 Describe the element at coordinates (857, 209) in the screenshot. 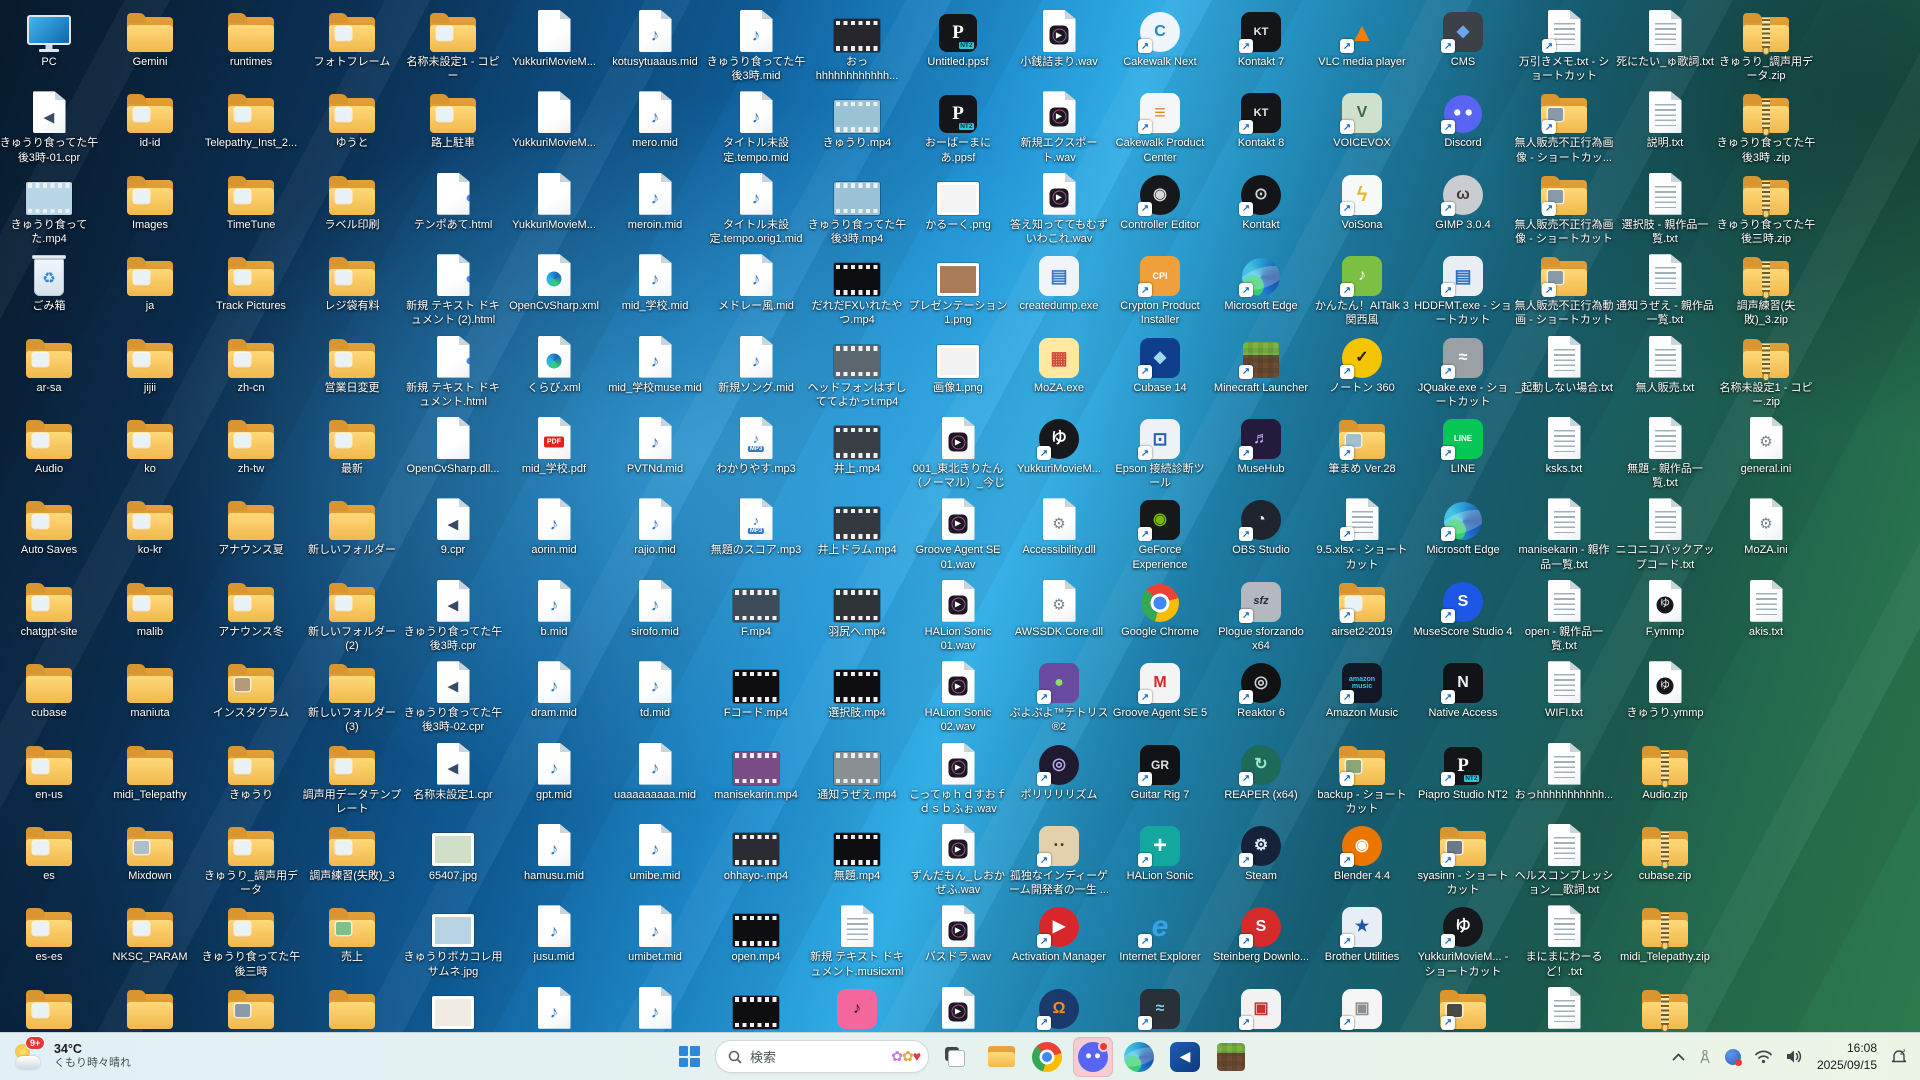

I see `desktop-icon: きゅうり食ってた午後3時.mp4` at that location.